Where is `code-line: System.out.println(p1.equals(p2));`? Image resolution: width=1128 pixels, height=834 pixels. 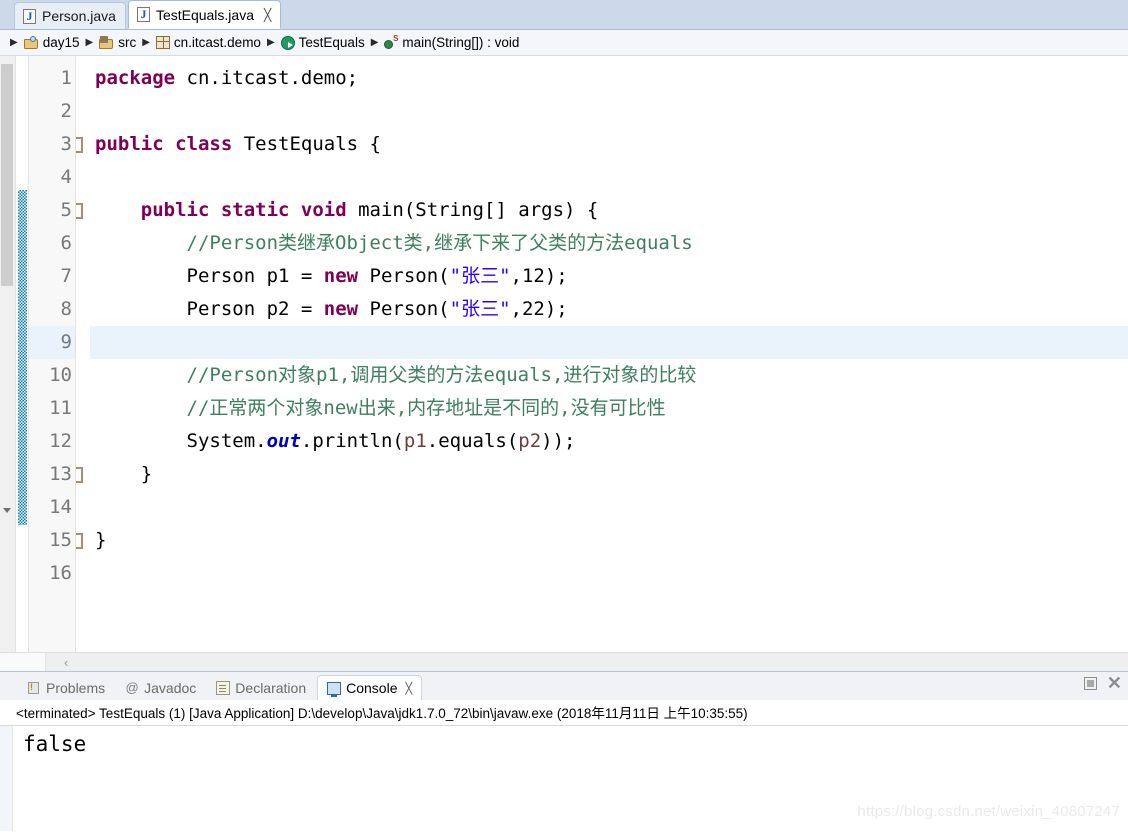
code-line: System.out.println(p1.equals(p2)); is located at coordinates (609, 441).